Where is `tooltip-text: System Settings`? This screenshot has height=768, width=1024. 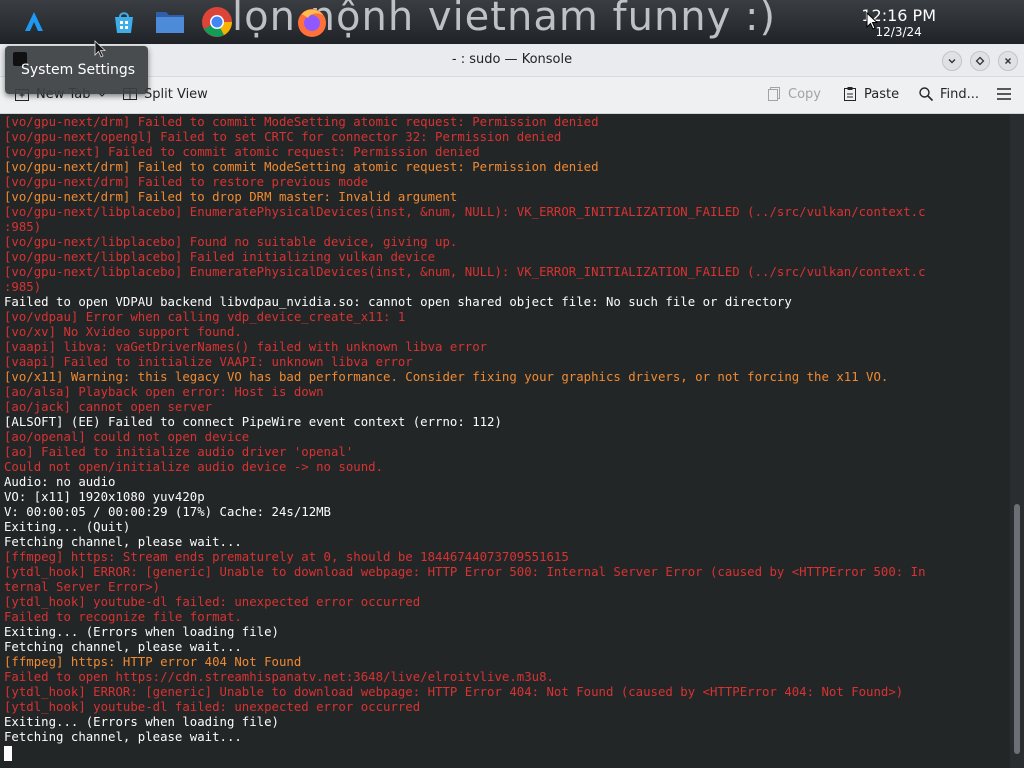 tooltip-text: System Settings is located at coordinates (78, 70).